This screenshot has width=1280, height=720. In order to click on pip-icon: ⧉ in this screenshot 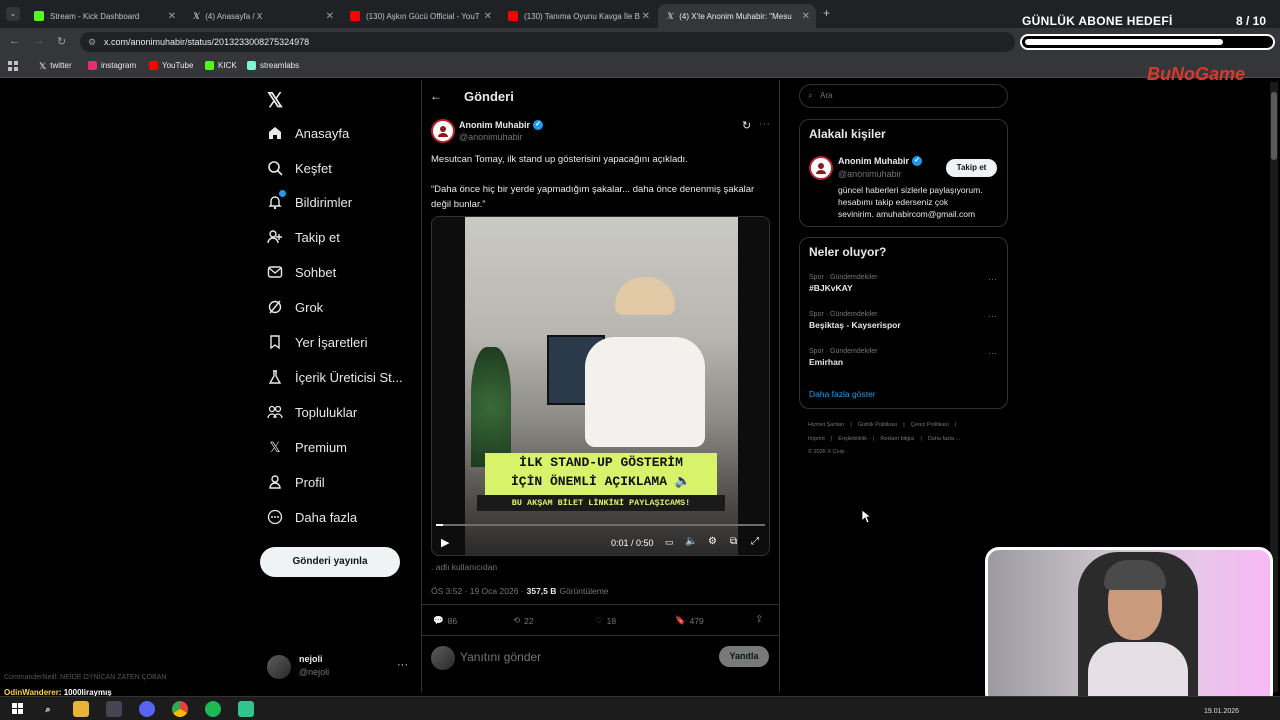, I will do `click(733, 541)`.